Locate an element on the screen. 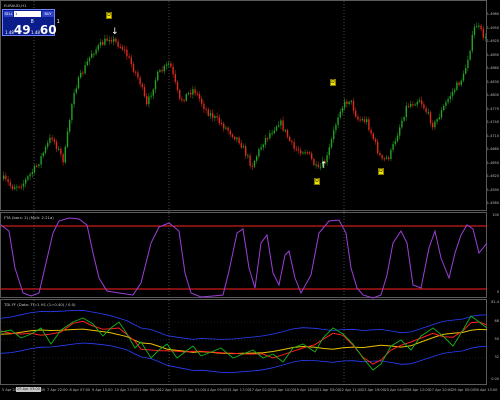  one-click-trading-panel: SELL 1 BUY 1.48498 1.48601 is located at coordinates (31, 23).